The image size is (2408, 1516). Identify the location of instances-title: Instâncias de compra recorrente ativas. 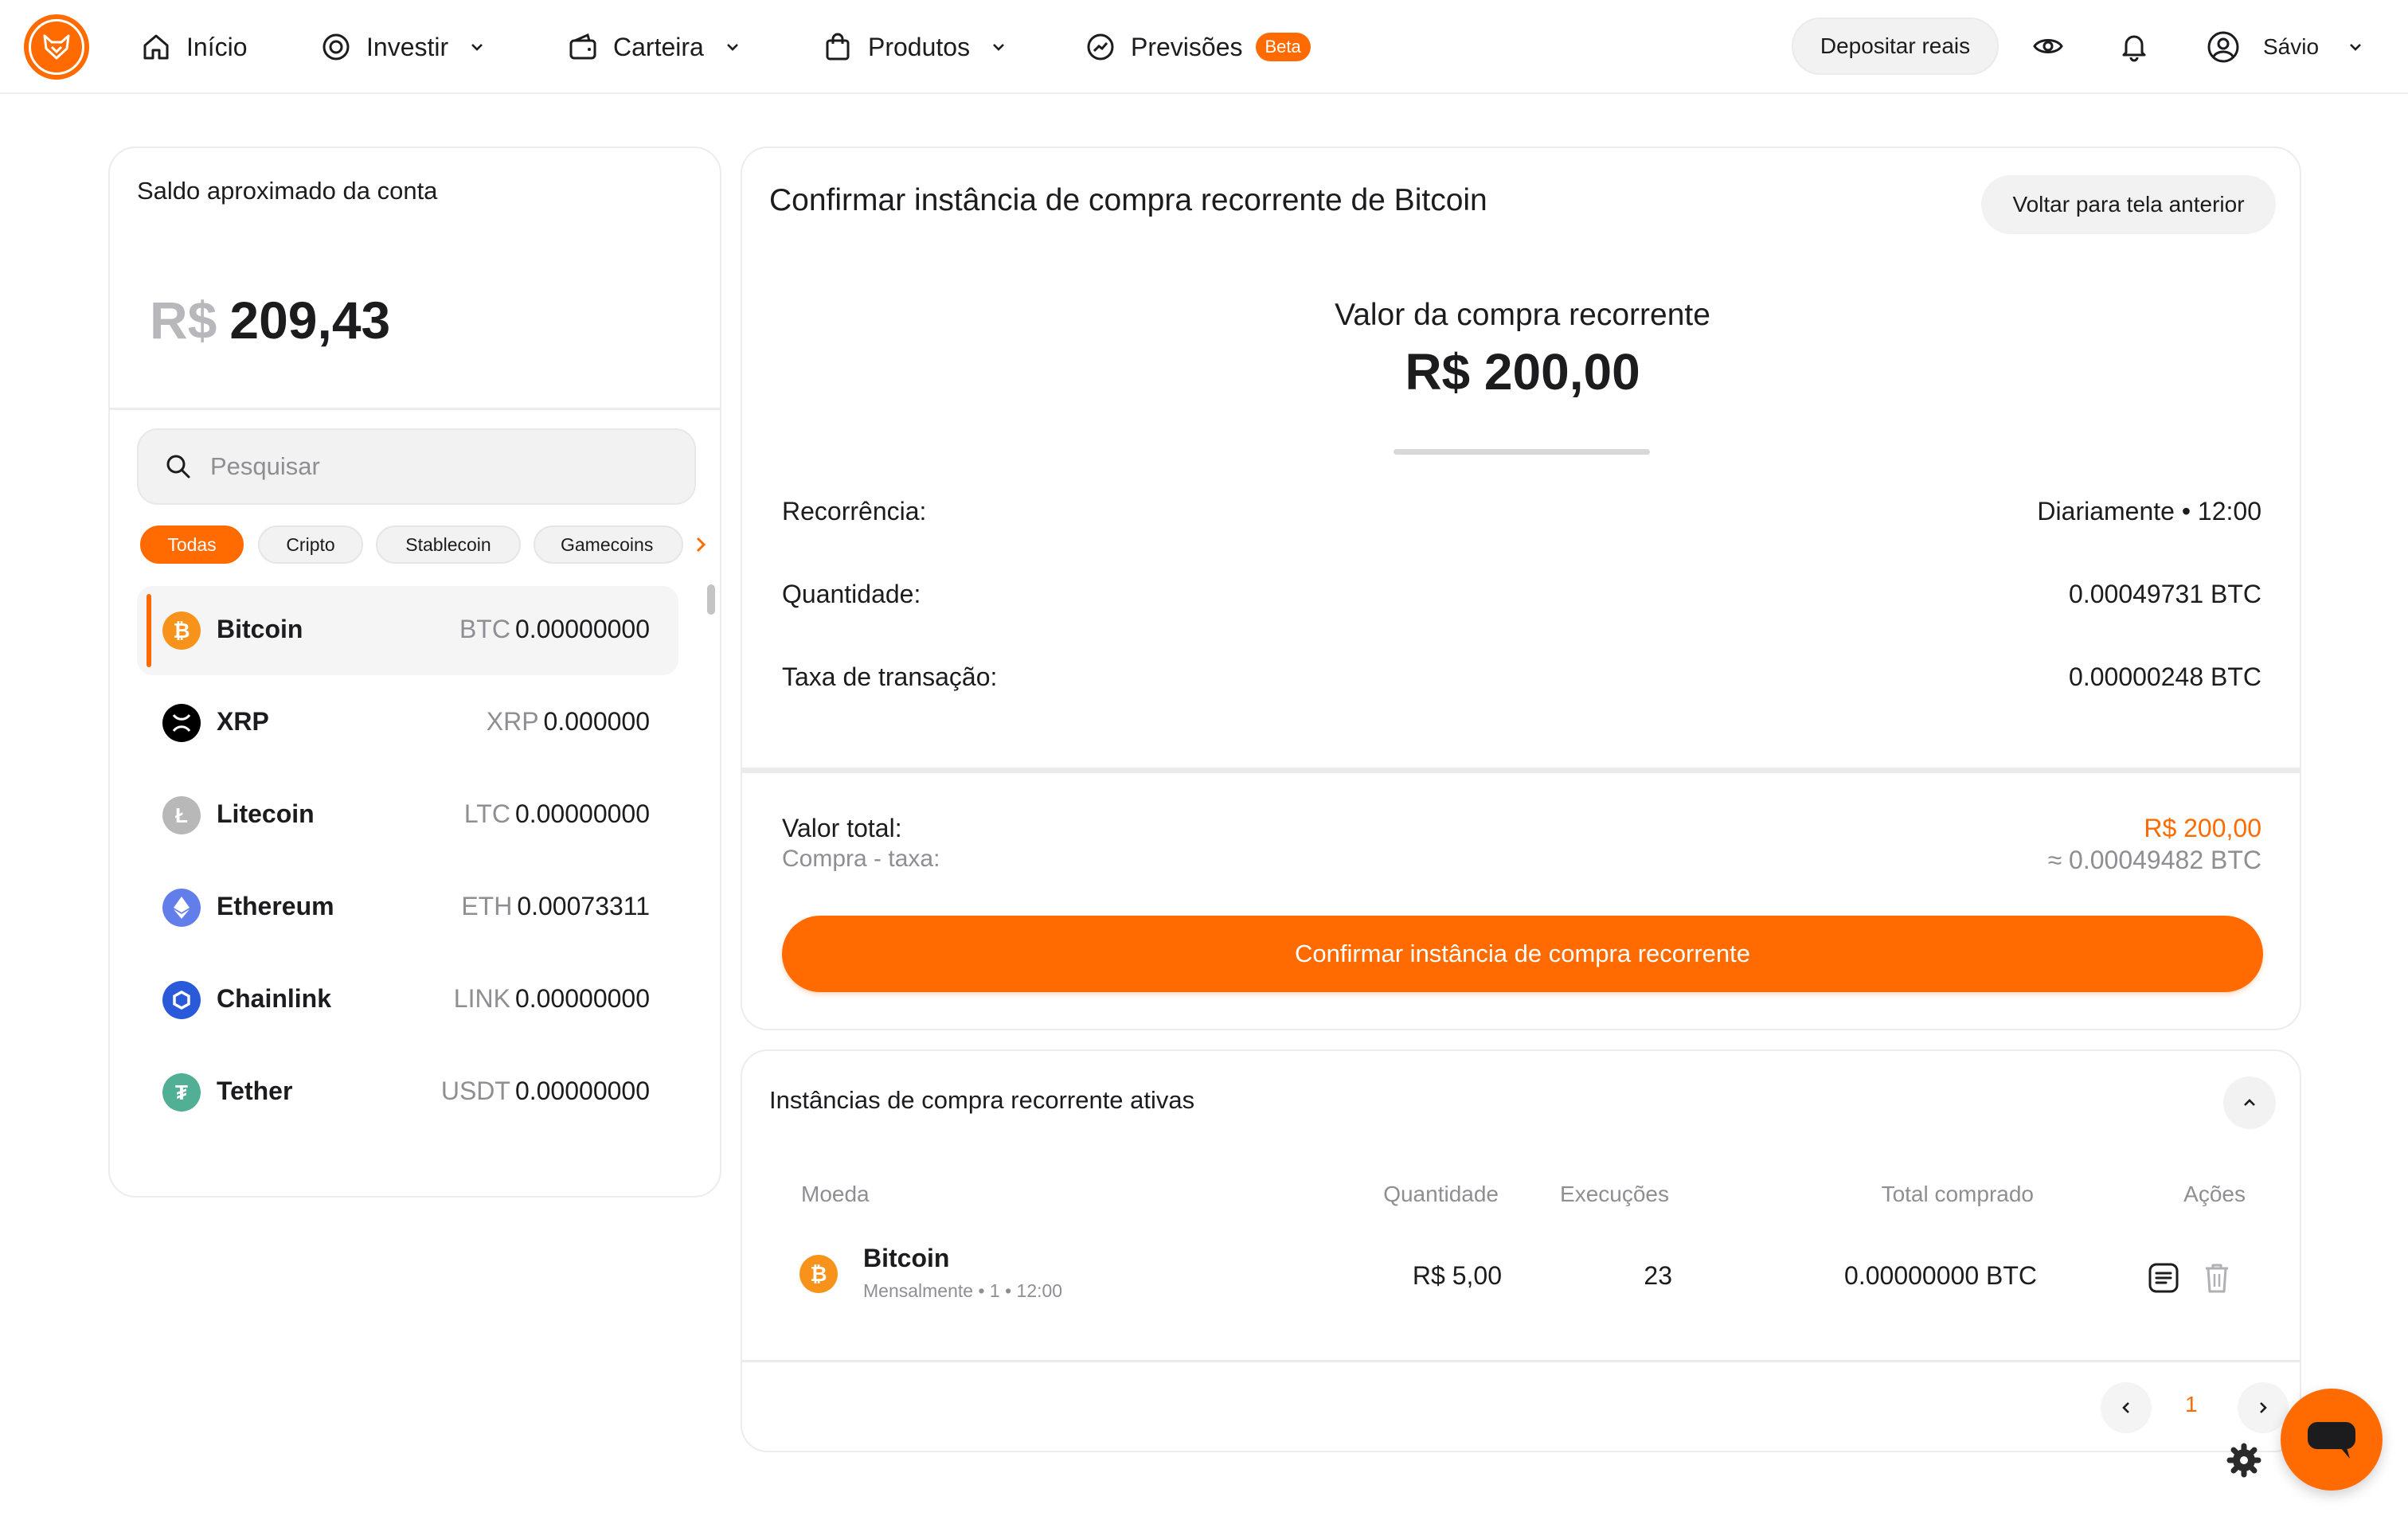
(982, 1100).